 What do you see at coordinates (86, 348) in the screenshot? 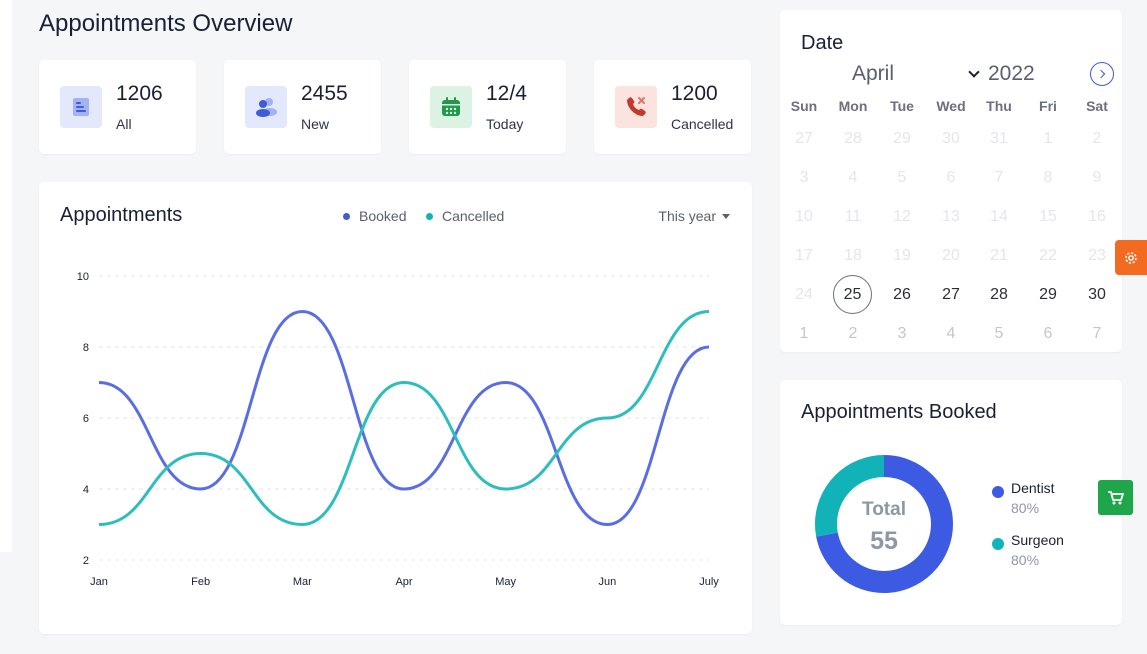
I see `y-tick-label: 8` at bounding box center [86, 348].